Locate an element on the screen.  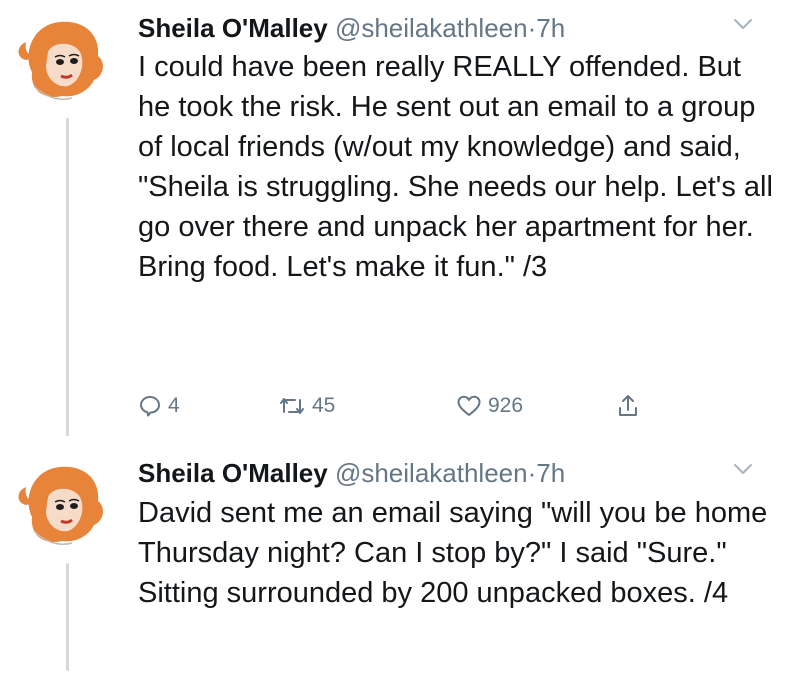
retweet-button: 45 is located at coordinates (306, 406).